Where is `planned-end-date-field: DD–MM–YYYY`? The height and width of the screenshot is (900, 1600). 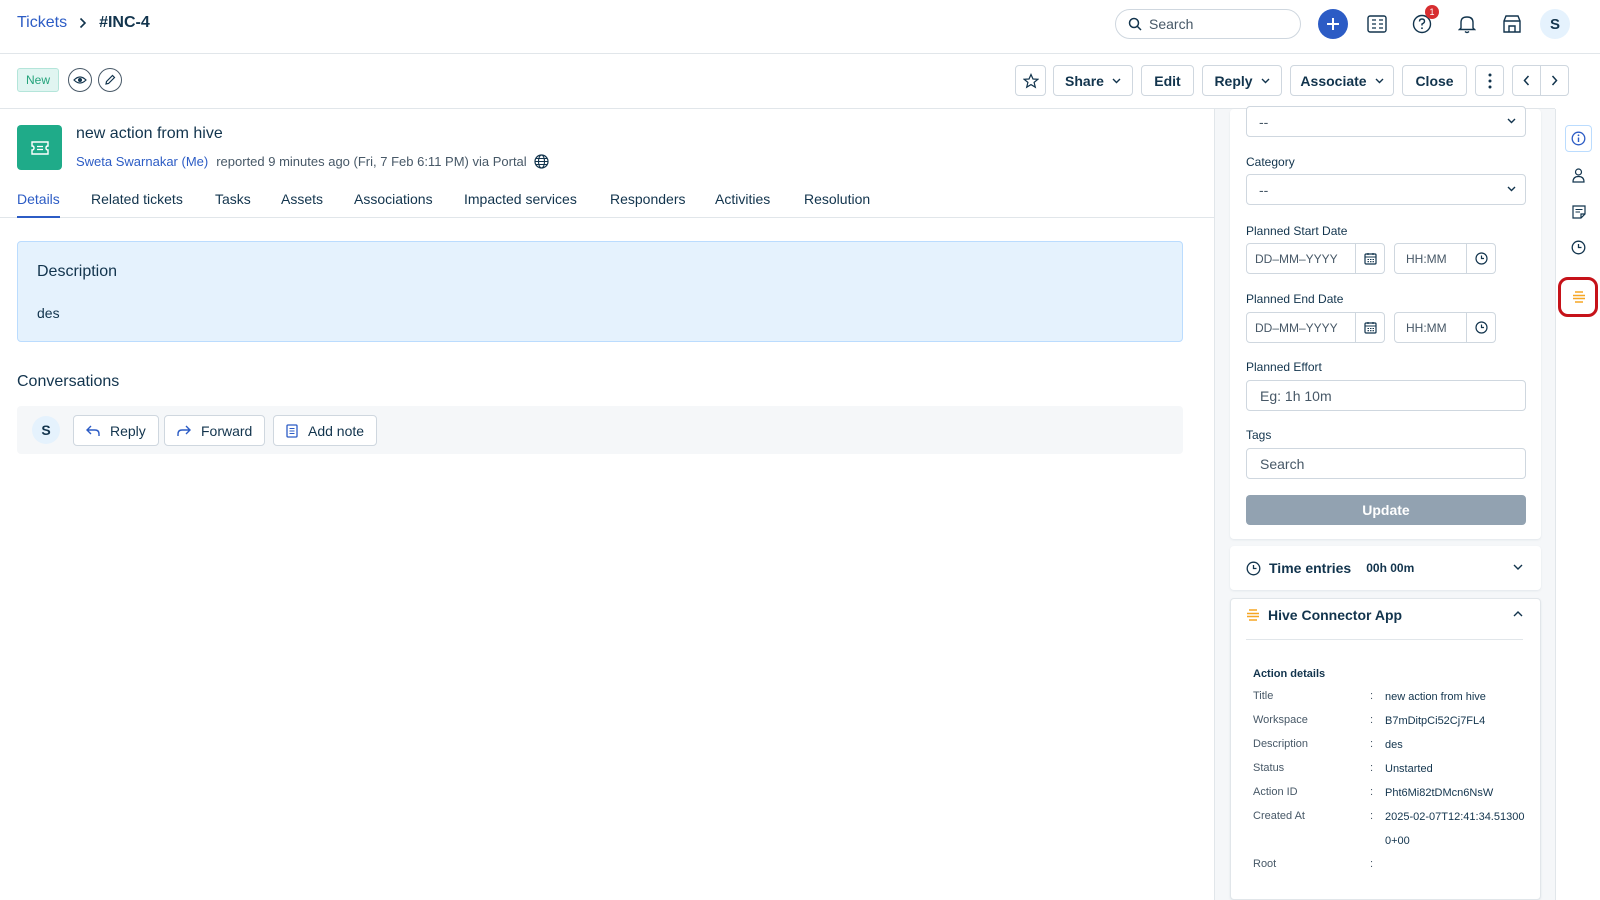
planned-end-date-field: DD–MM–YYYY is located at coordinates (1315, 327).